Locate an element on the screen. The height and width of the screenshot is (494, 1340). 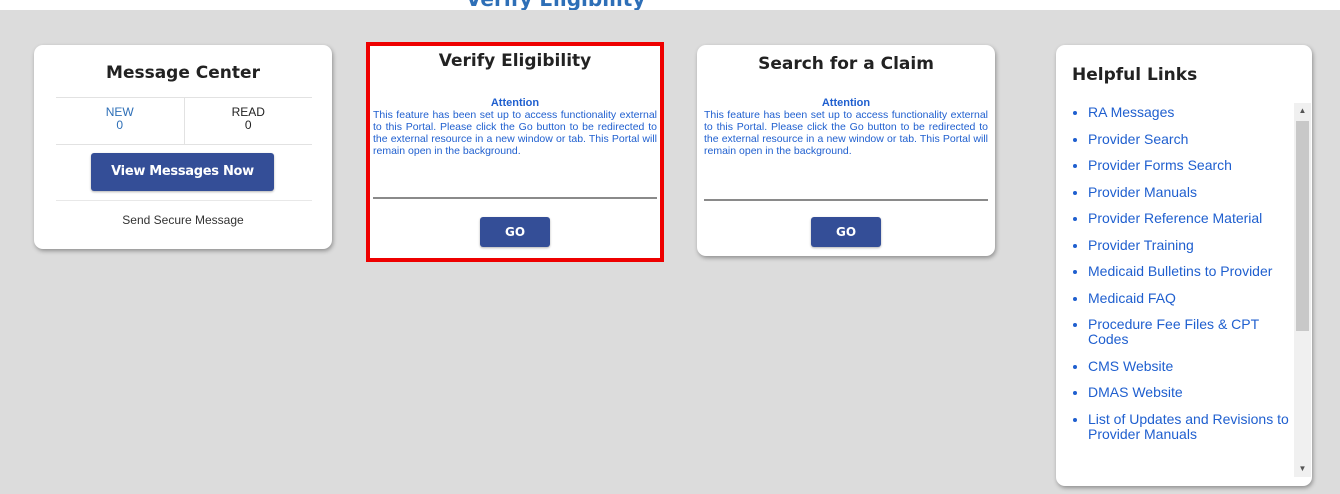
links-scrollbar: ▲ ▼ is located at coordinates (1302, 290).